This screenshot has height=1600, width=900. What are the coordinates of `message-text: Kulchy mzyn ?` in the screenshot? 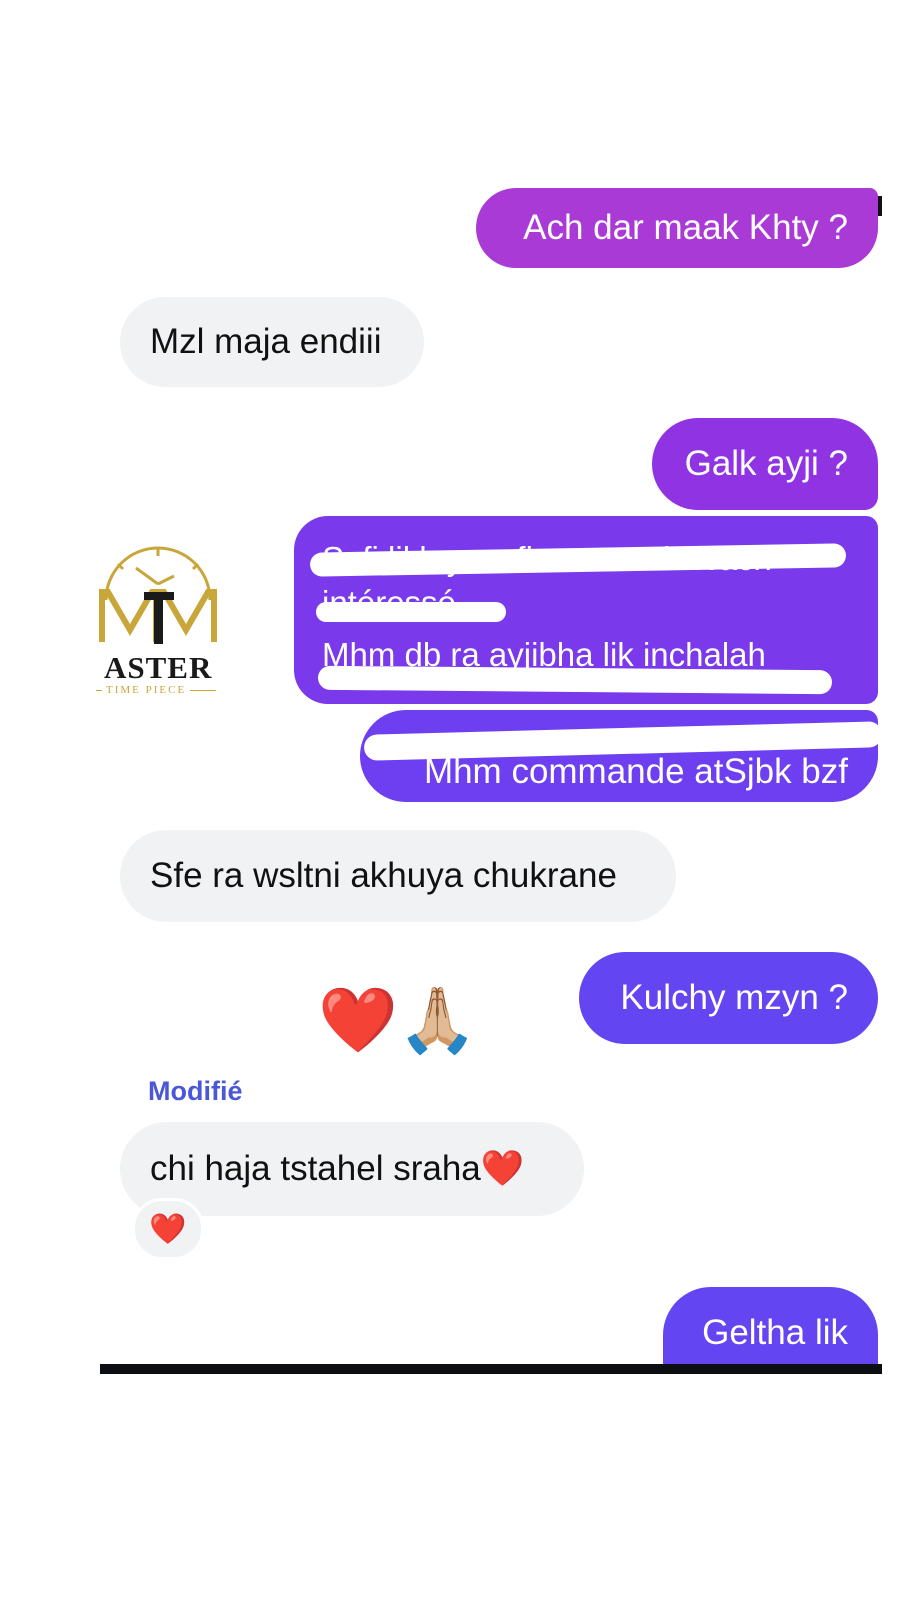 It's located at (734, 997).